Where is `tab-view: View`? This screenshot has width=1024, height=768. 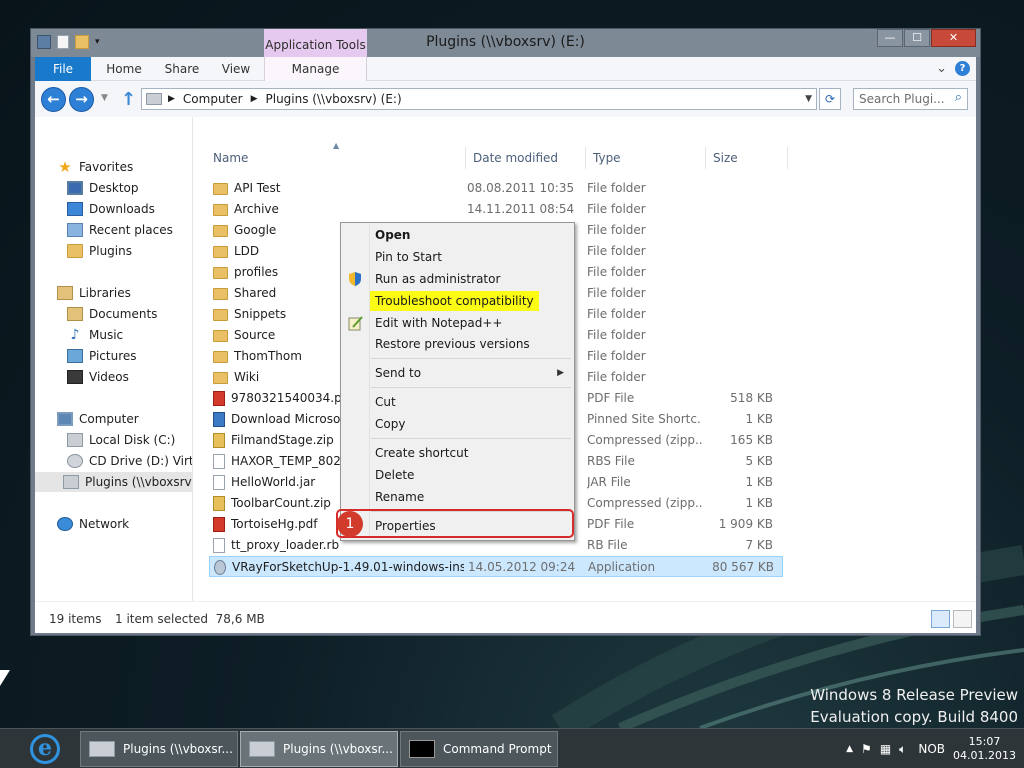
tab-view: View is located at coordinates (236, 69).